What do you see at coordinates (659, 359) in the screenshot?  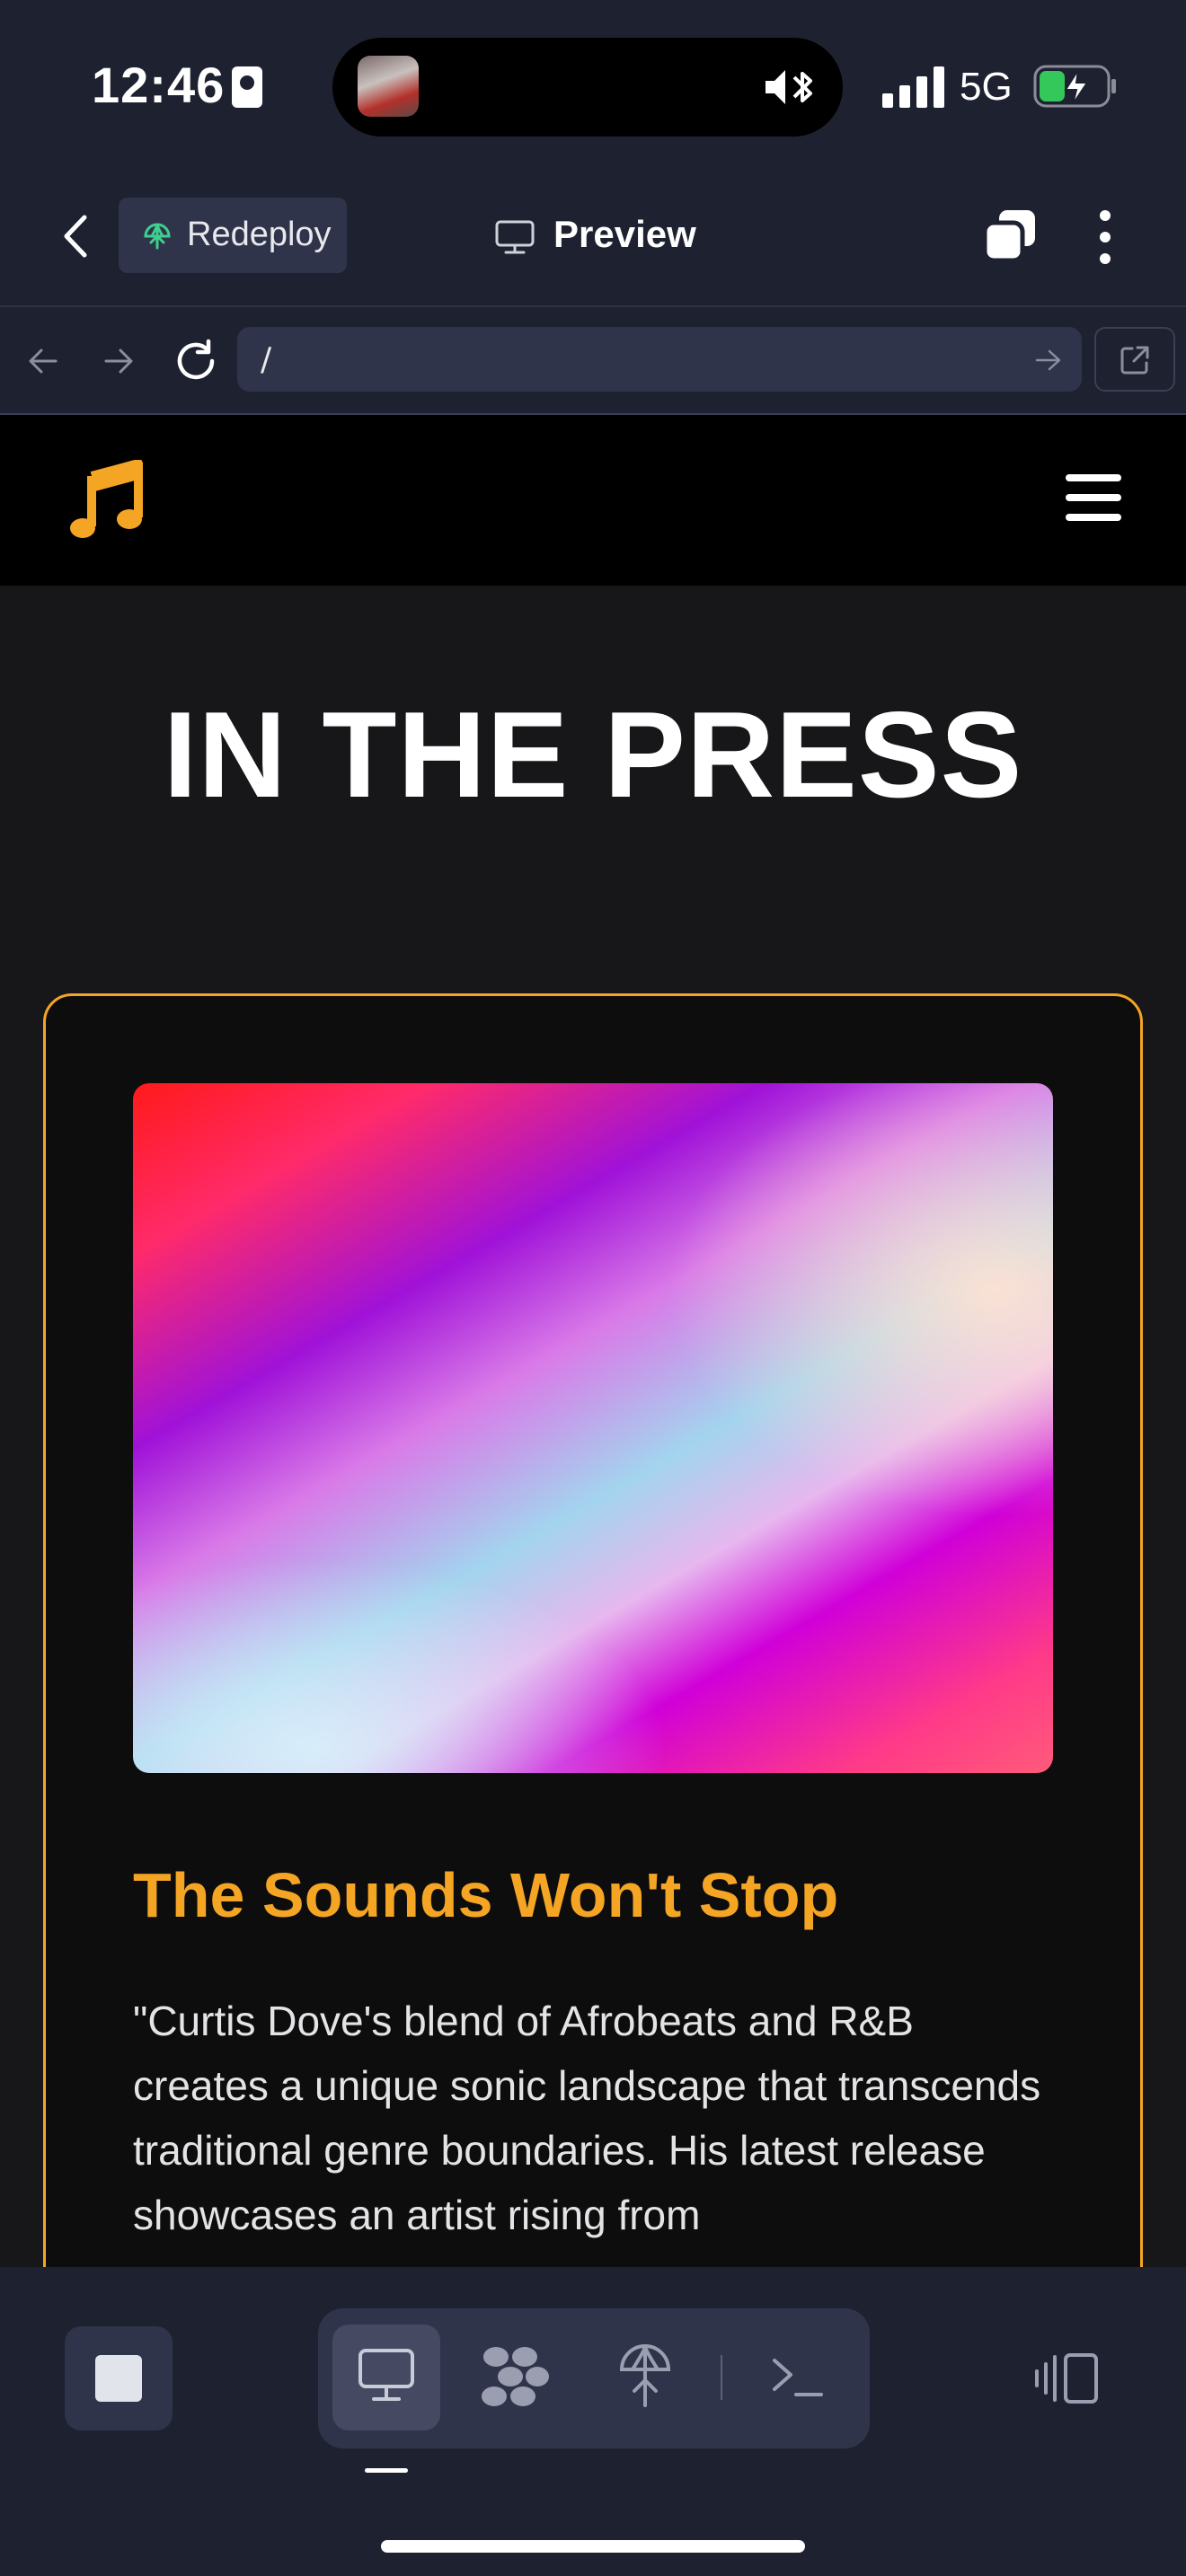 I see `url-input` at bounding box center [659, 359].